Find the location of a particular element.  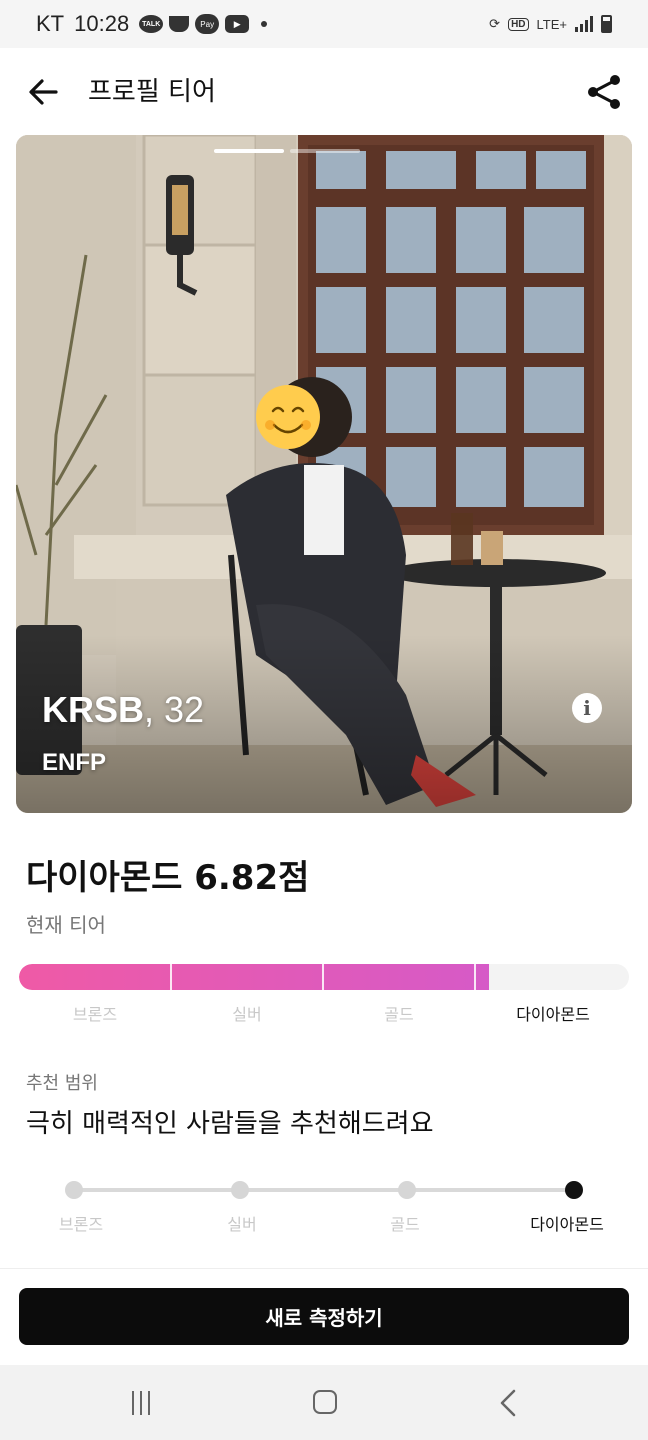

battery-icon is located at coordinates (606, 24).